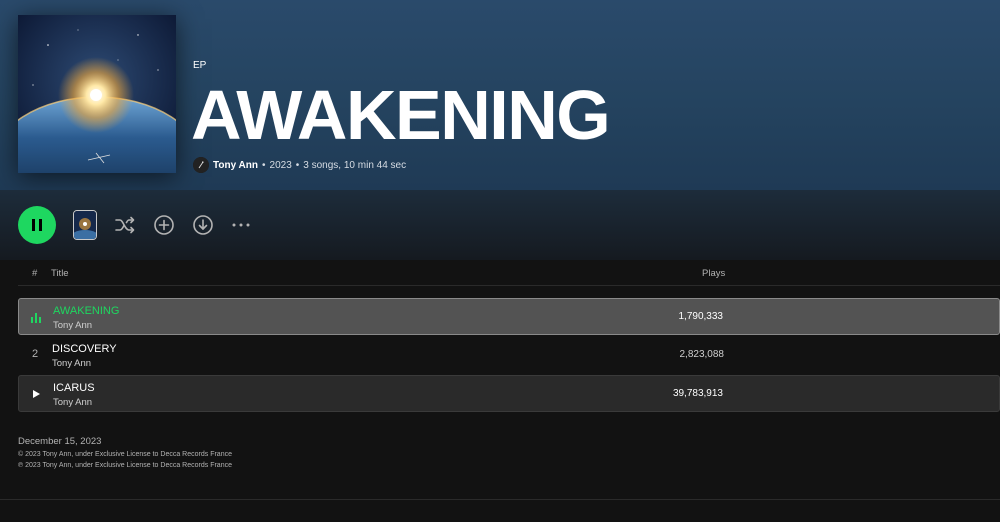 This screenshot has width=1000, height=522. What do you see at coordinates (60, 273) in the screenshot?
I see `header-title: Title` at bounding box center [60, 273].